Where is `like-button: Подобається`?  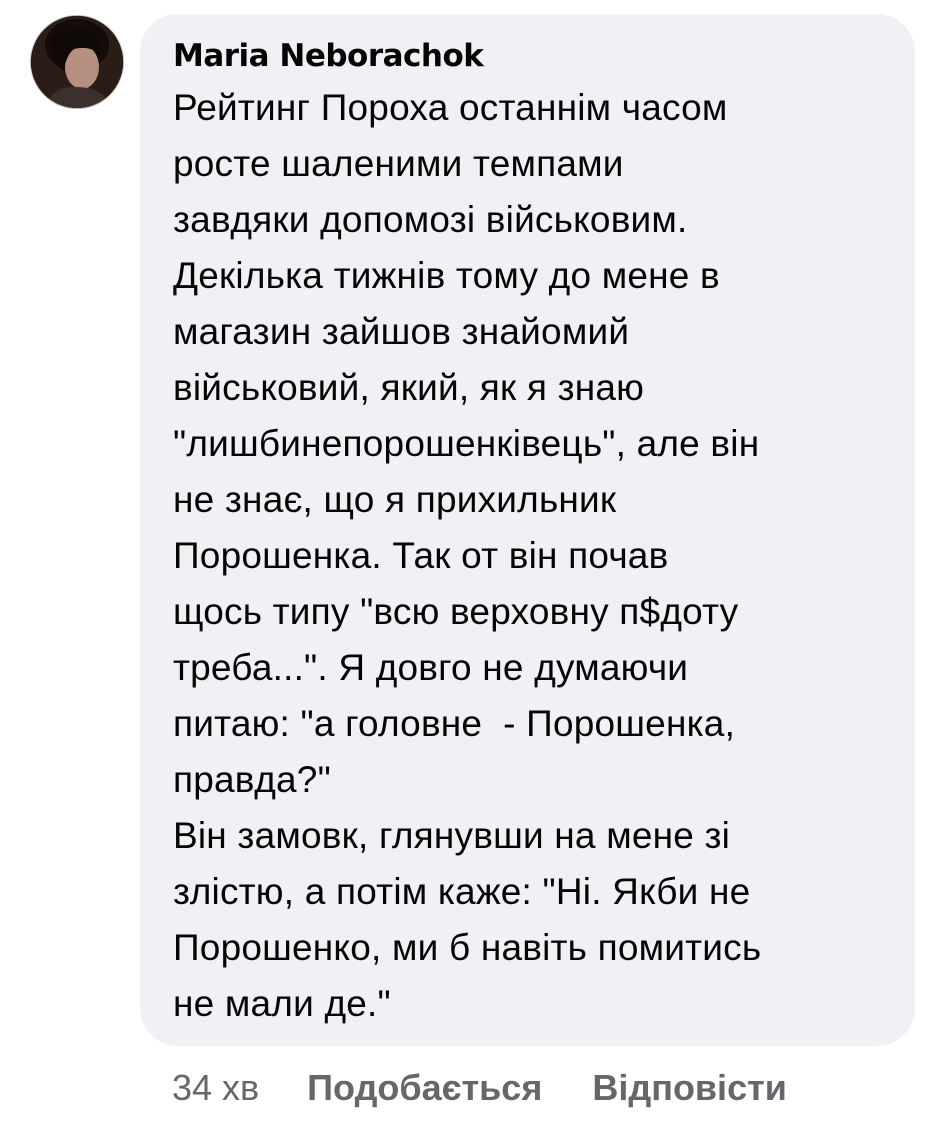 like-button: Подобається is located at coordinates (424, 1088).